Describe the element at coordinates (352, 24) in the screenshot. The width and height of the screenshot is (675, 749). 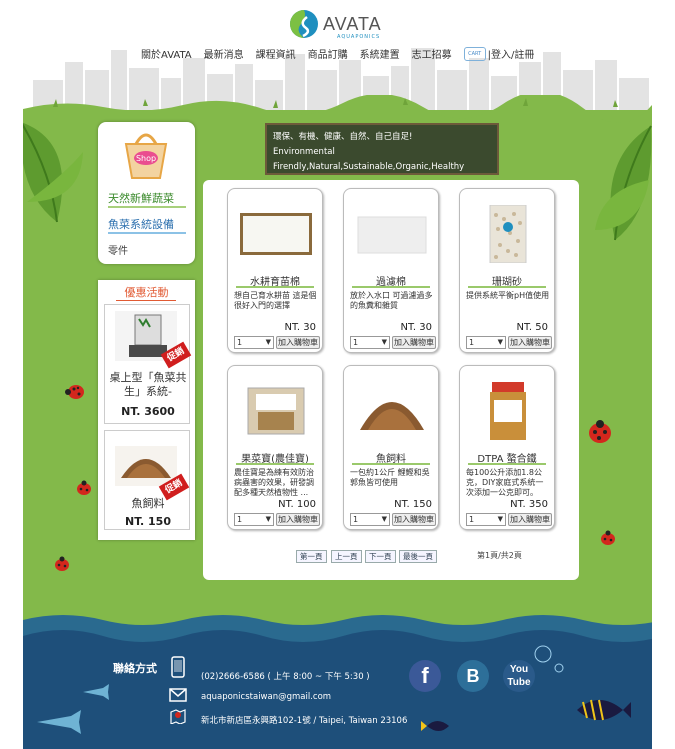
I see `logo-wordmark: AVATA` at that location.